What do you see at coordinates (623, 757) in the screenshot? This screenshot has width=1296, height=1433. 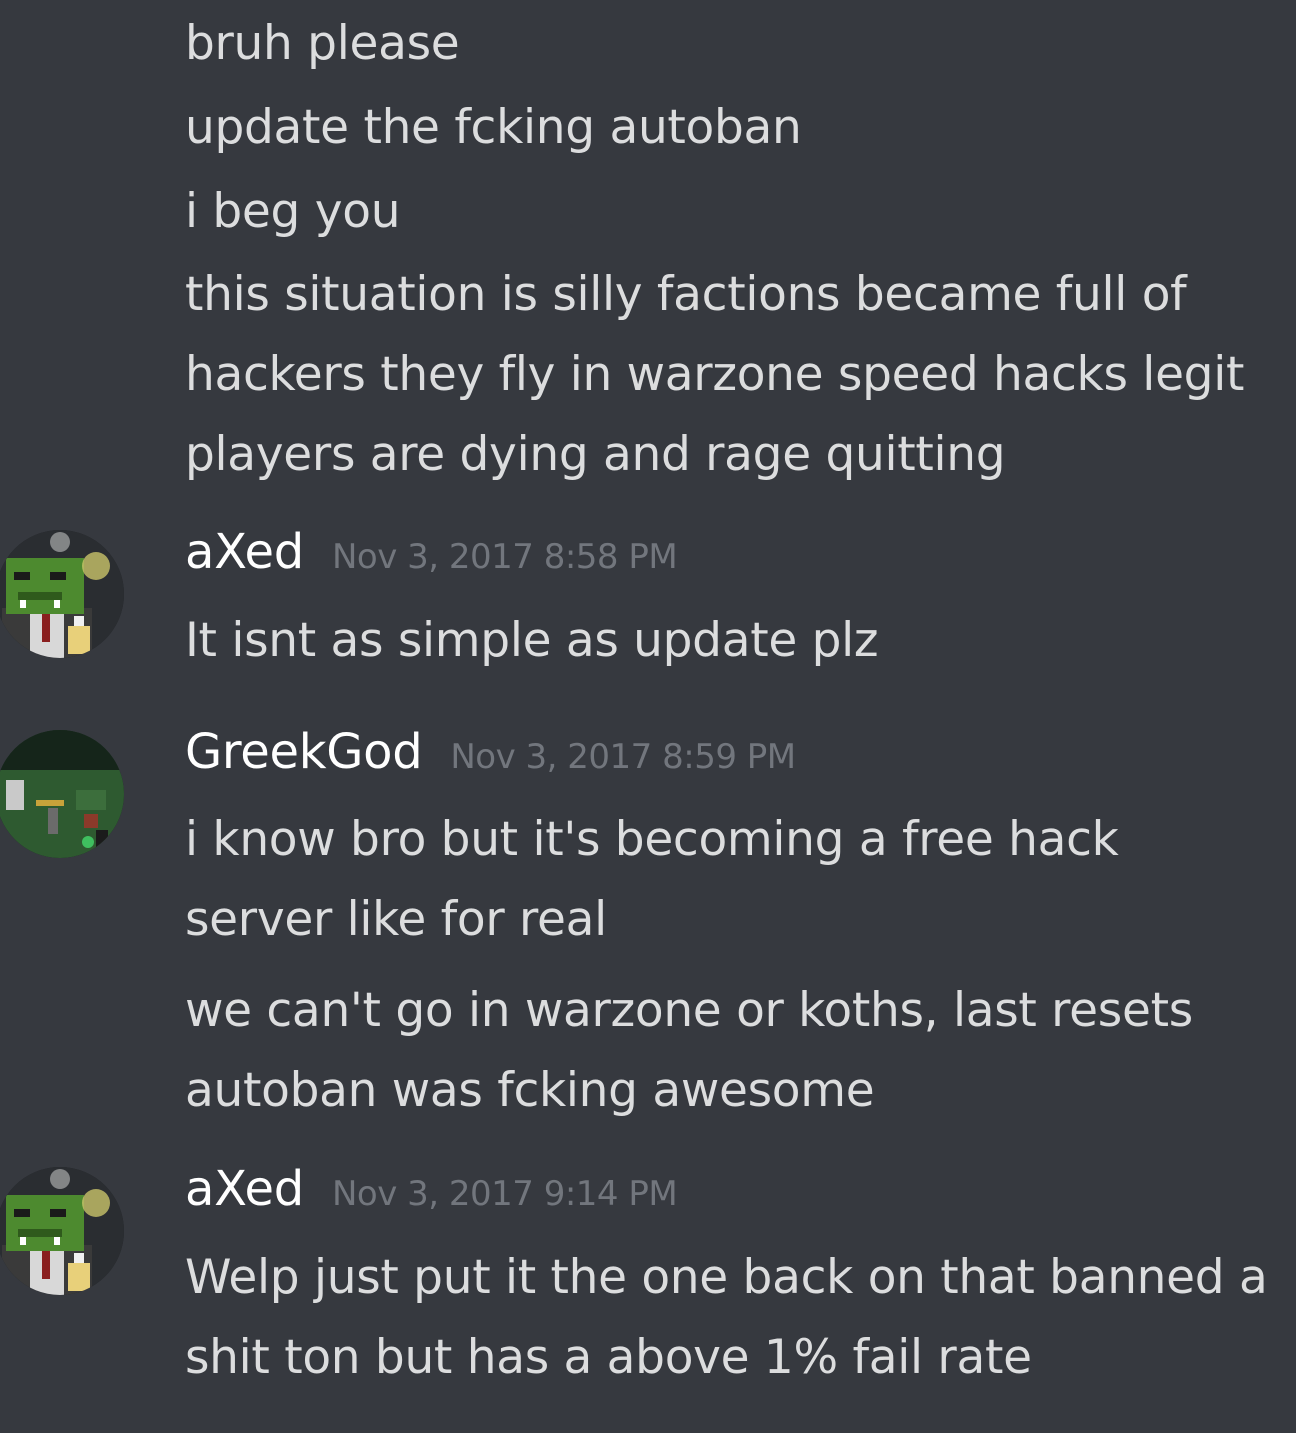 I see `timestamp: Nov 3, 2017 8:59 PM` at bounding box center [623, 757].